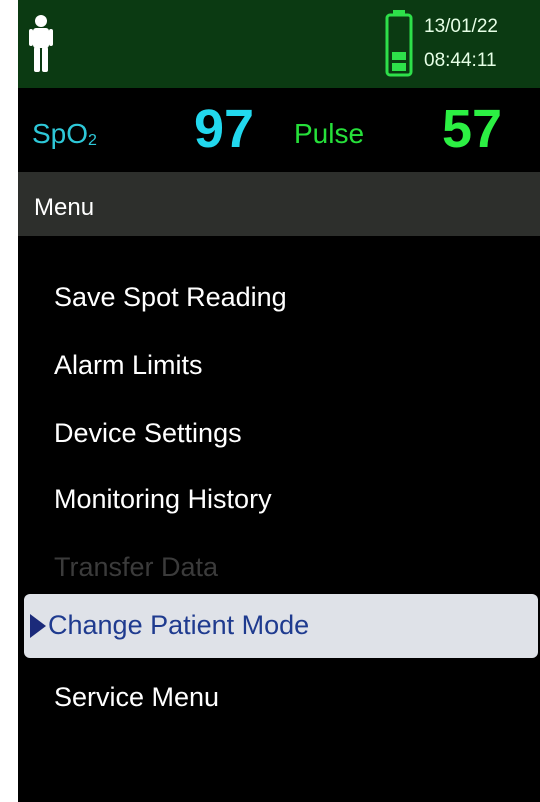  Describe the element at coordinates (64, 207) in the screenshot. I see `menu-title: Menu` at that location.